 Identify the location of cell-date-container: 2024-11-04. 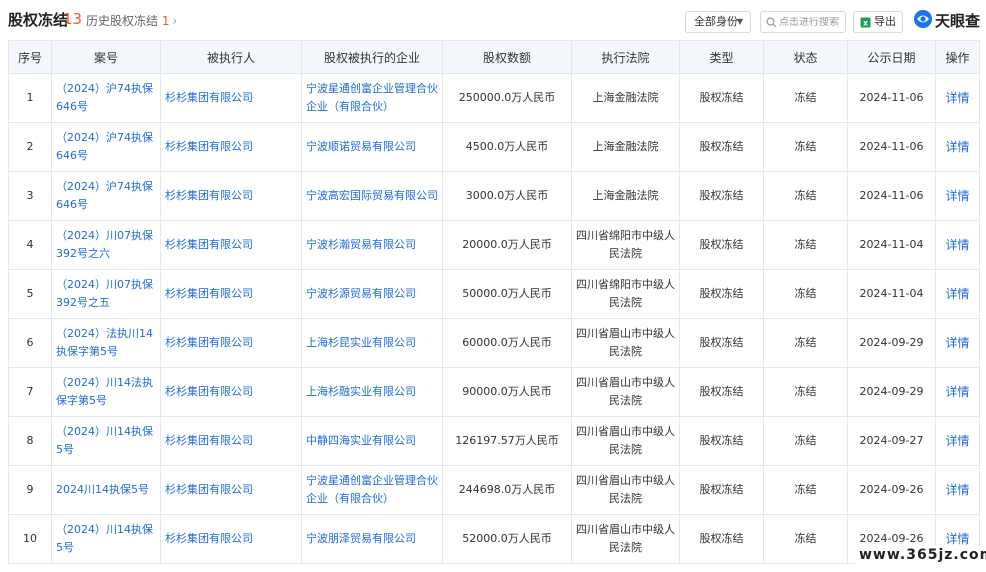
(891, 294).